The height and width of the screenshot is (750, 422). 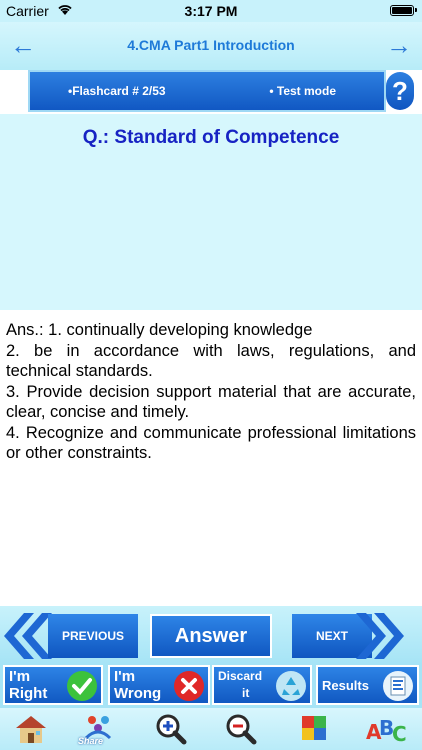 What do you see at coordinates (246, 693) in the screenshot?
I see `discard-line2: it` at bounding box center [246, 693].